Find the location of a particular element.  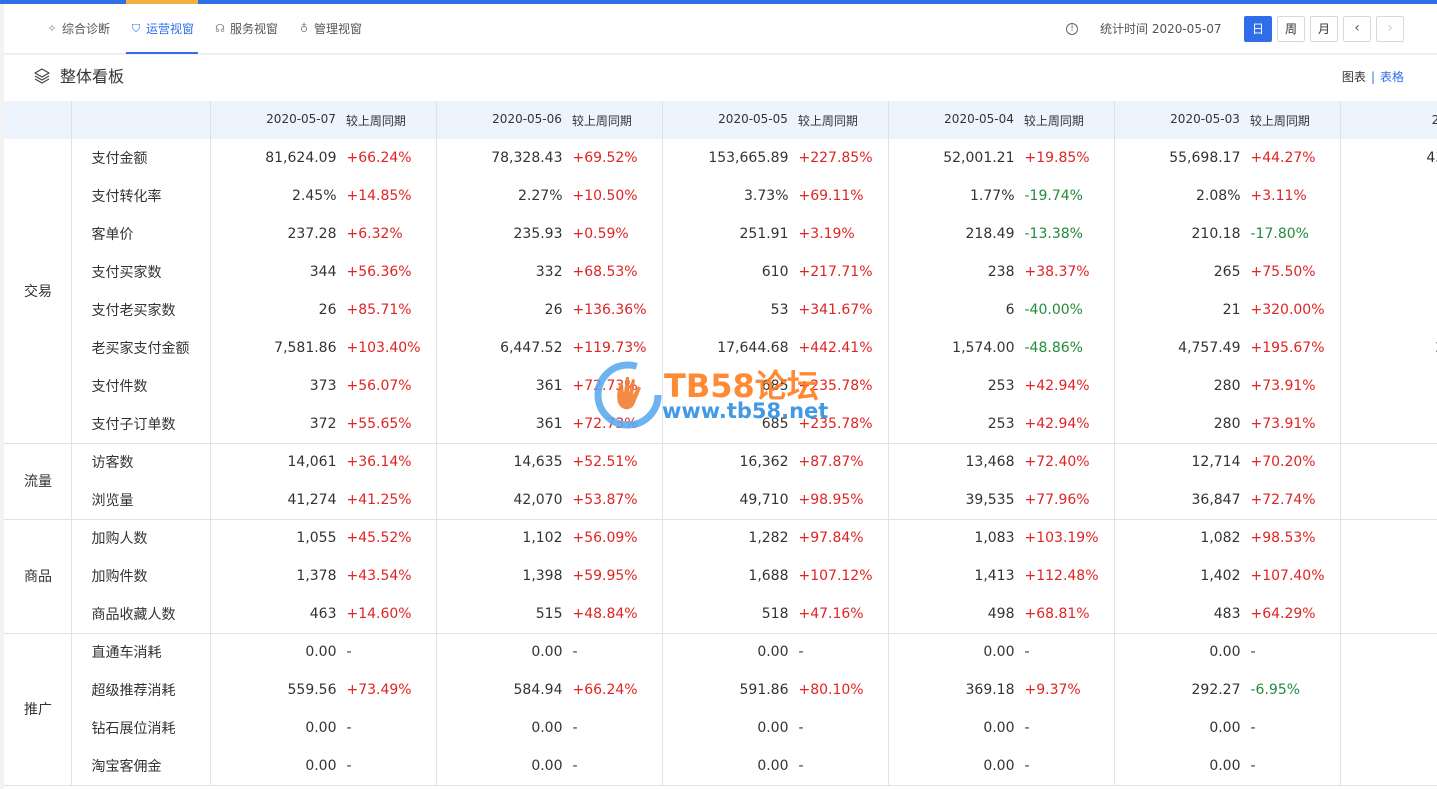

data-cell: 36,847 +72.74% is located at coordinates (1227, 500).